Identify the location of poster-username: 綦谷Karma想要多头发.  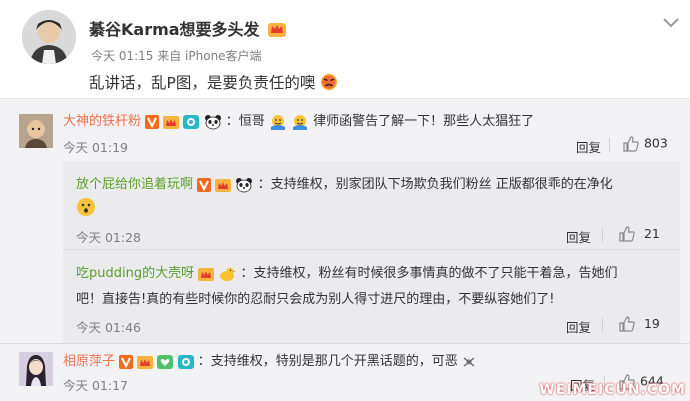
(174, 29).